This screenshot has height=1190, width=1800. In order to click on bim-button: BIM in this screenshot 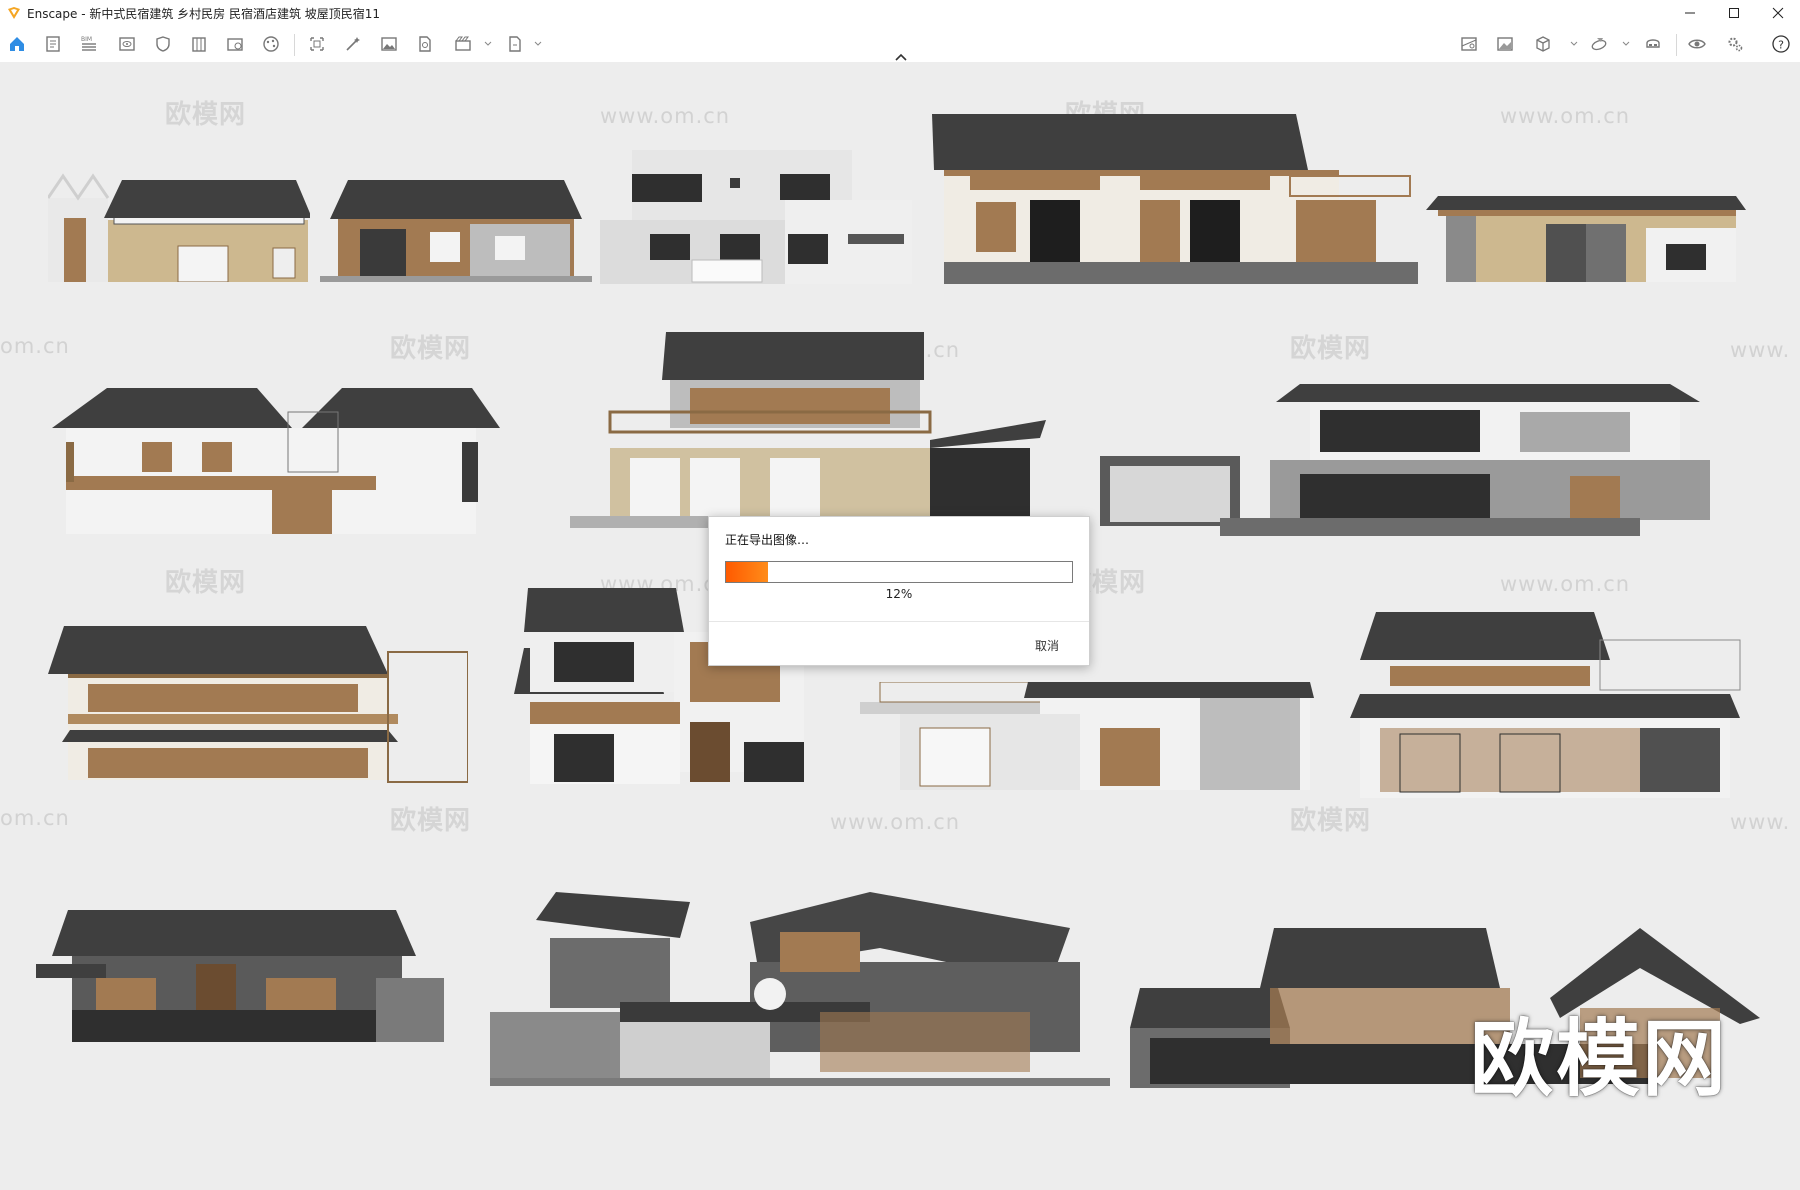, I will do `click(89, 44)`.